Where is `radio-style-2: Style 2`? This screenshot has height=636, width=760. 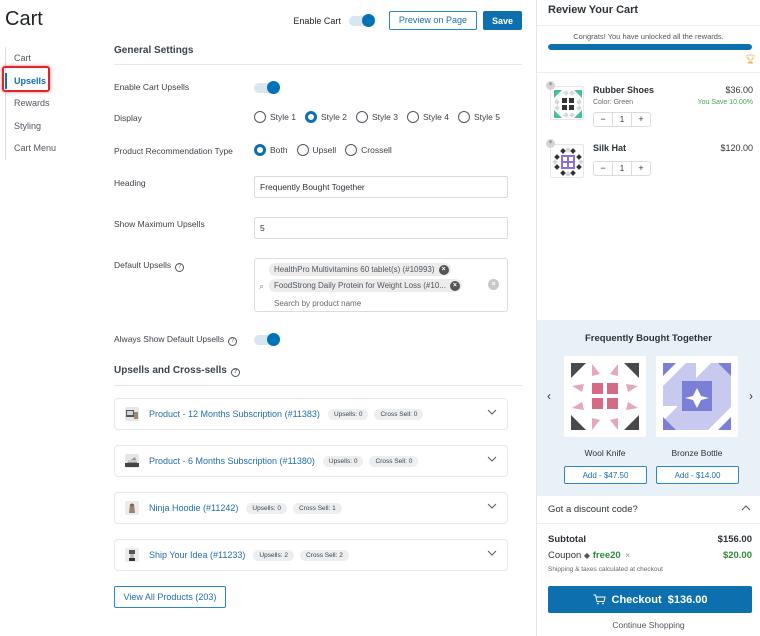
radio-style-2: Style 2 is located at coordinates (326, 117).